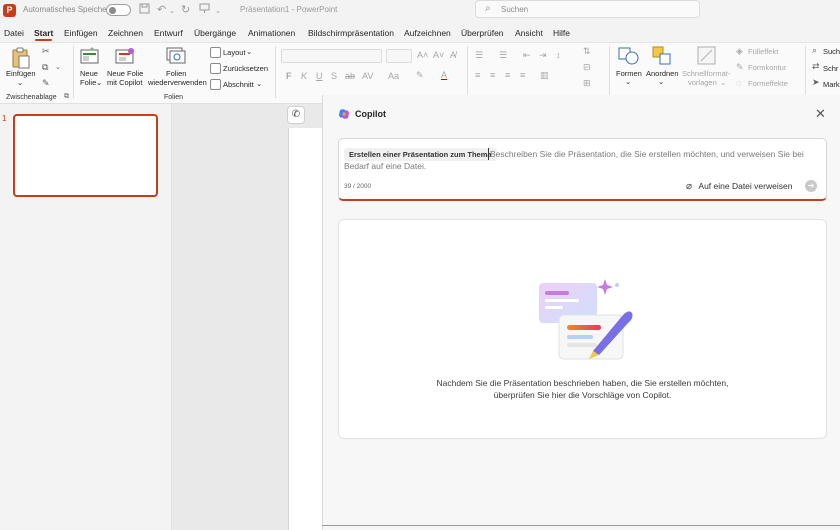 Image resolution: width=840 pixels, height=530 pixels. I want to click on shapes-icon, so click(629, 57).